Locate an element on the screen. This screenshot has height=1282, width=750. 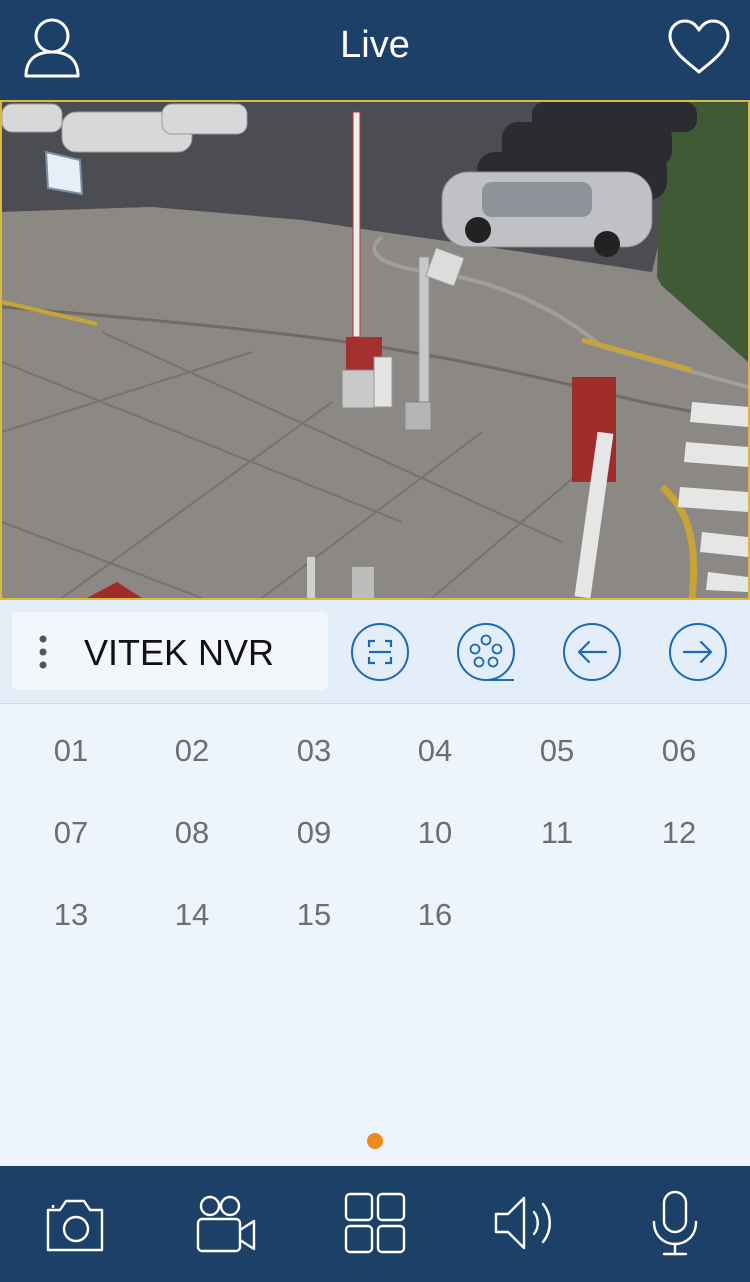
layout-button is located at coordinates (375, 1223).